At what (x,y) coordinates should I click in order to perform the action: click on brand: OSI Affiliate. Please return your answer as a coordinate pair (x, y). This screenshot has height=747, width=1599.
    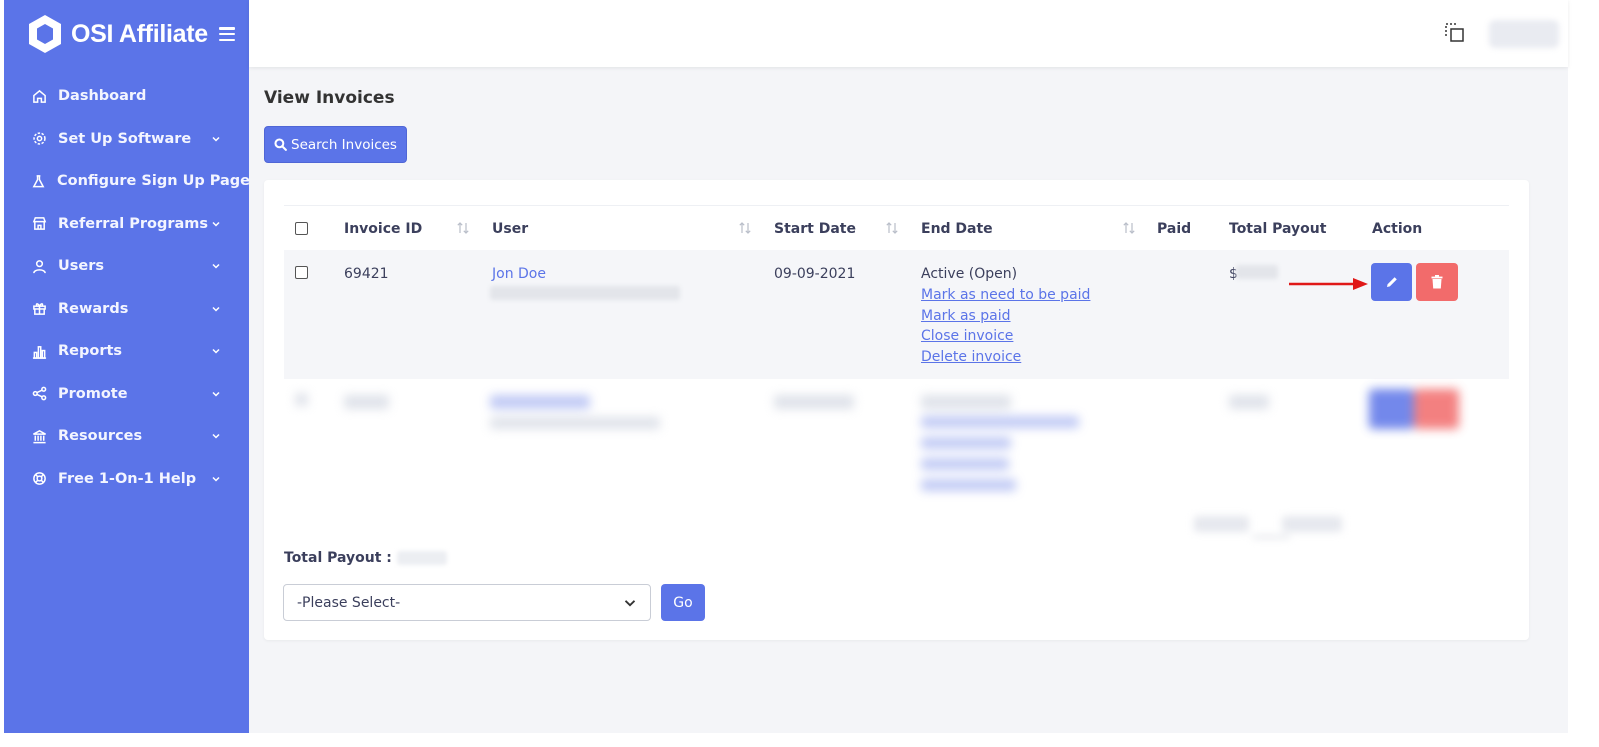
    Looking at the image, I should click on (136, 34).